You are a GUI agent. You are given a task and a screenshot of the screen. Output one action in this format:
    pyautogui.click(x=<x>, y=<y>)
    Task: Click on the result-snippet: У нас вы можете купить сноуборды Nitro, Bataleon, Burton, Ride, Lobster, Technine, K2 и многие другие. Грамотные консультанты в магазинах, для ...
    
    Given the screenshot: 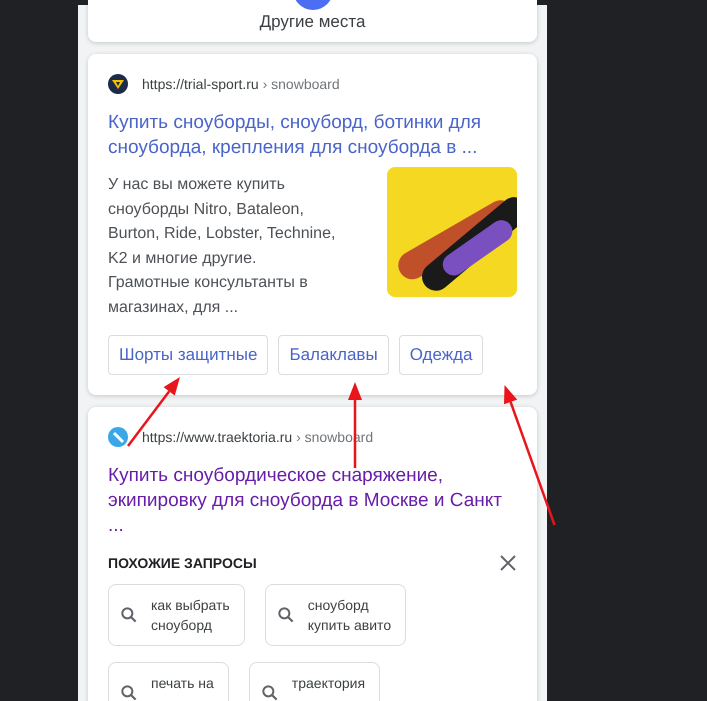 What is the action you would take?
    pyautogui.click(x=222, y=246)
    